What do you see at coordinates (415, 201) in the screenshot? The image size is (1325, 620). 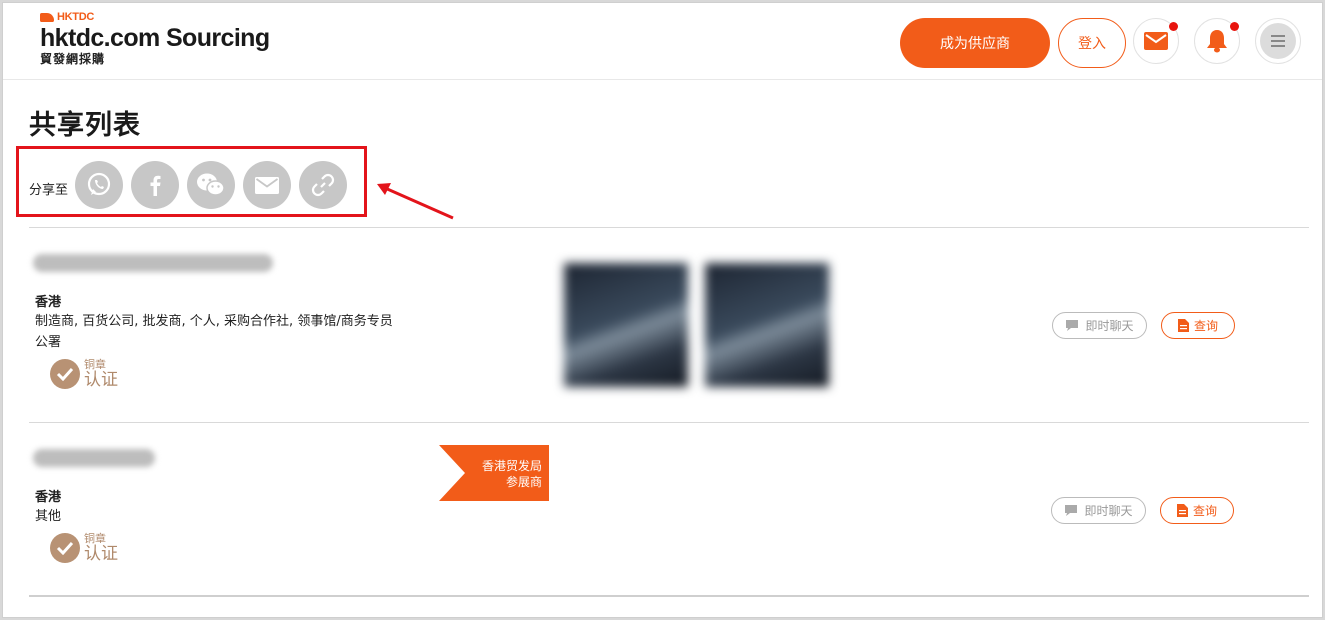 I see `annotation-arrow-icon` at bounding box center [415, 201].